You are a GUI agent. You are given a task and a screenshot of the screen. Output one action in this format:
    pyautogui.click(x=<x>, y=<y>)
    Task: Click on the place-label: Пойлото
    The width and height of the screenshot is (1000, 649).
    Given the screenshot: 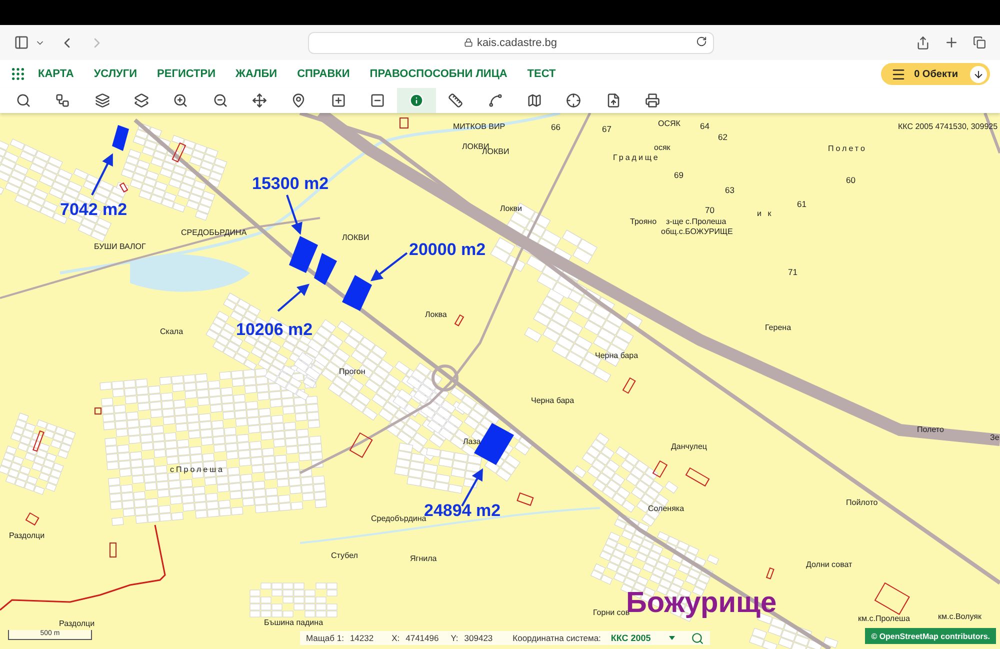 What is the action you would take?
    pyautogui.click(x=862, y=502)
    